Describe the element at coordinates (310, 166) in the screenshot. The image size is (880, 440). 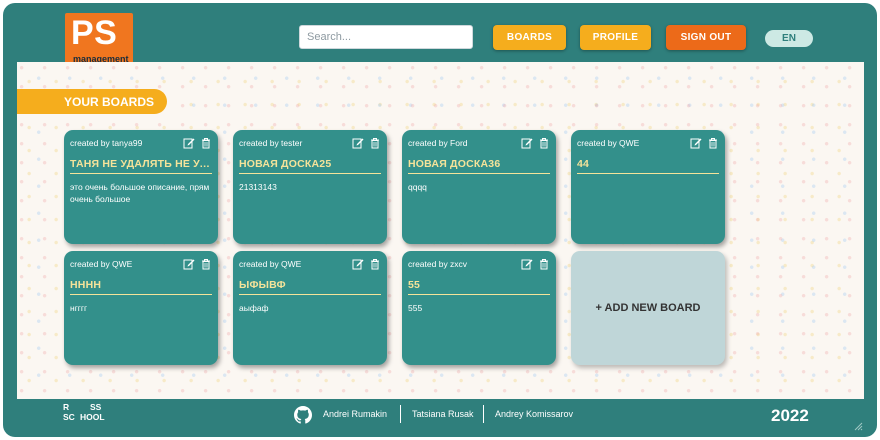
I see `board-title: НОВАЯ ДОСКА25` at that location.